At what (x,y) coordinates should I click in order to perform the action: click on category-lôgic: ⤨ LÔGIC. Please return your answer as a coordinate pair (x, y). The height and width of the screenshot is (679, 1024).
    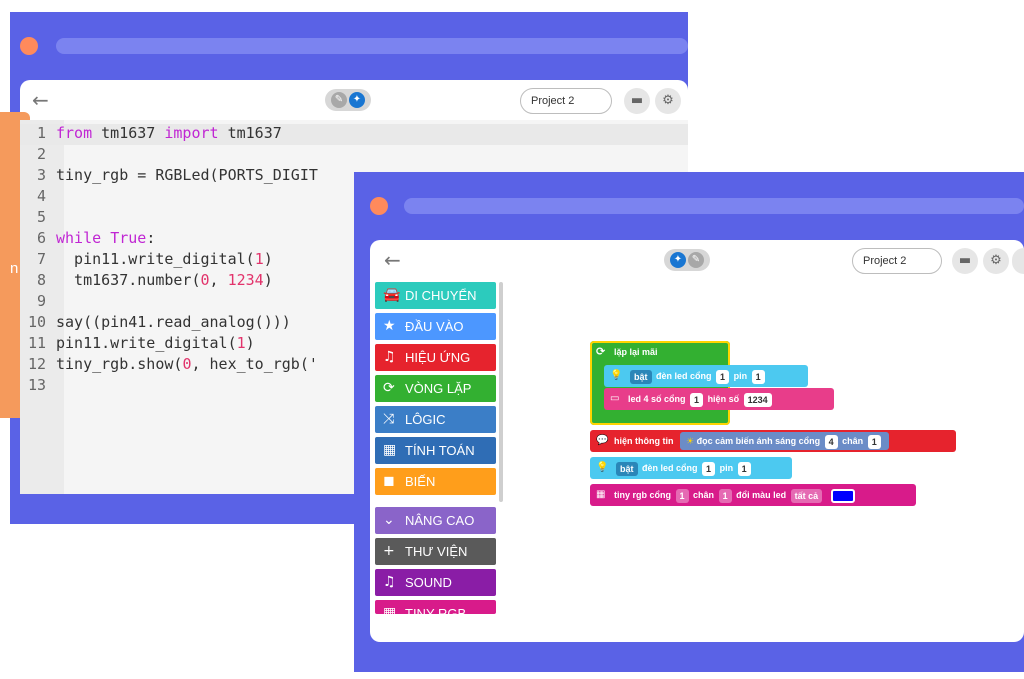
    Looking at the image, I should click on (435, 419).